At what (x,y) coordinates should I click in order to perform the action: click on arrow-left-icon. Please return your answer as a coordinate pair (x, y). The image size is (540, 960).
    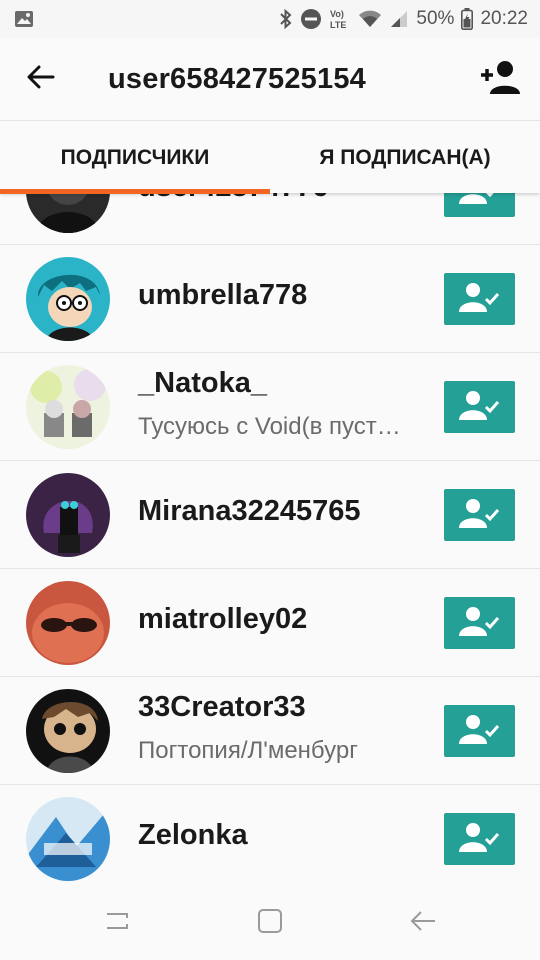
    Looking at the image, I should click on (41, 79).